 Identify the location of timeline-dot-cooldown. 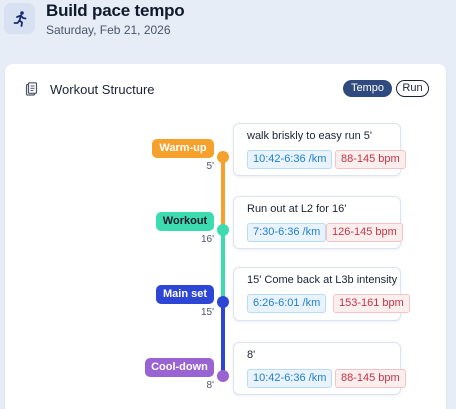
(223, 376).